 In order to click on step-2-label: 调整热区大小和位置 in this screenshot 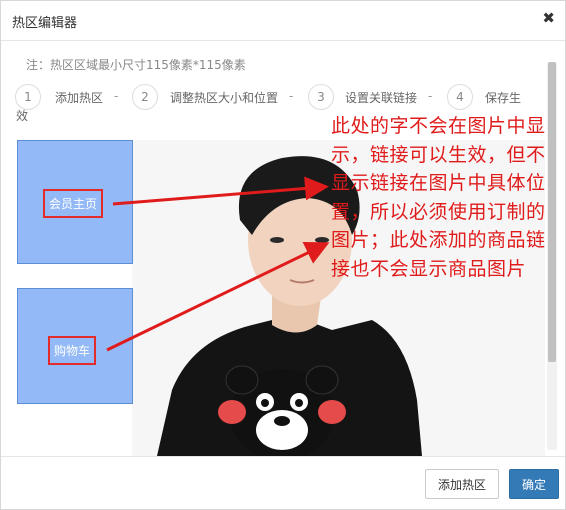, I will do `click(224, 98)`.